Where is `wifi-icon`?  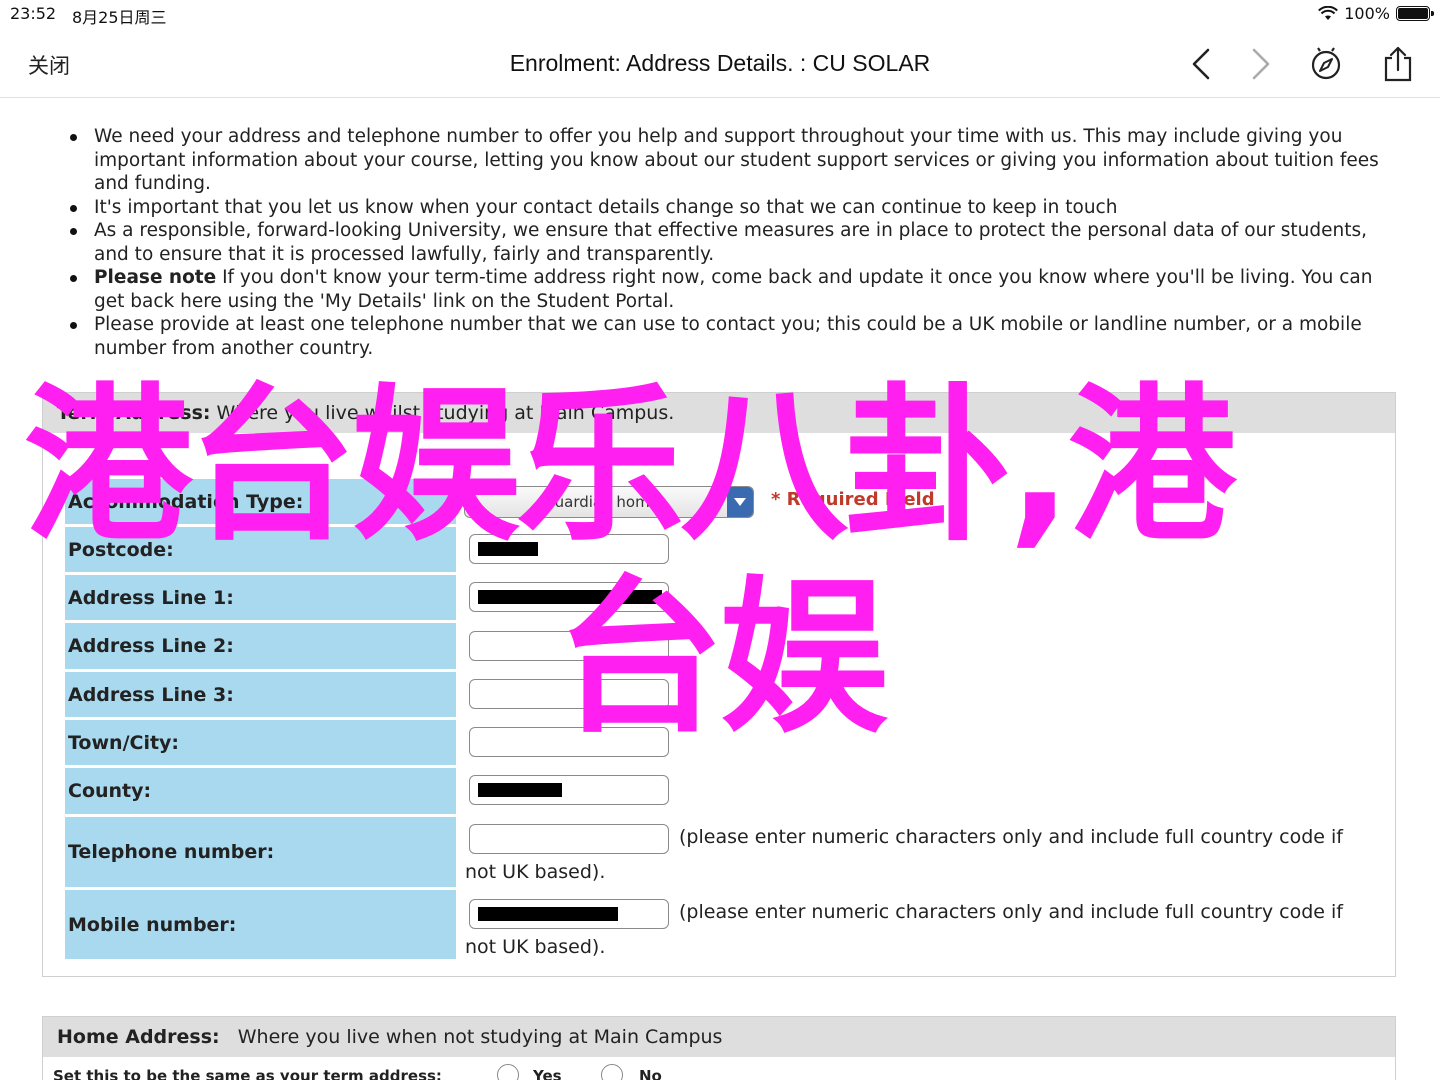 wifi-icon is located at coordinates (1328, 13).